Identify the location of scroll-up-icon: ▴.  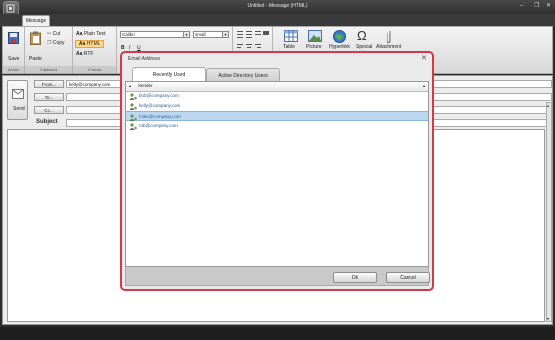
(548, 105).